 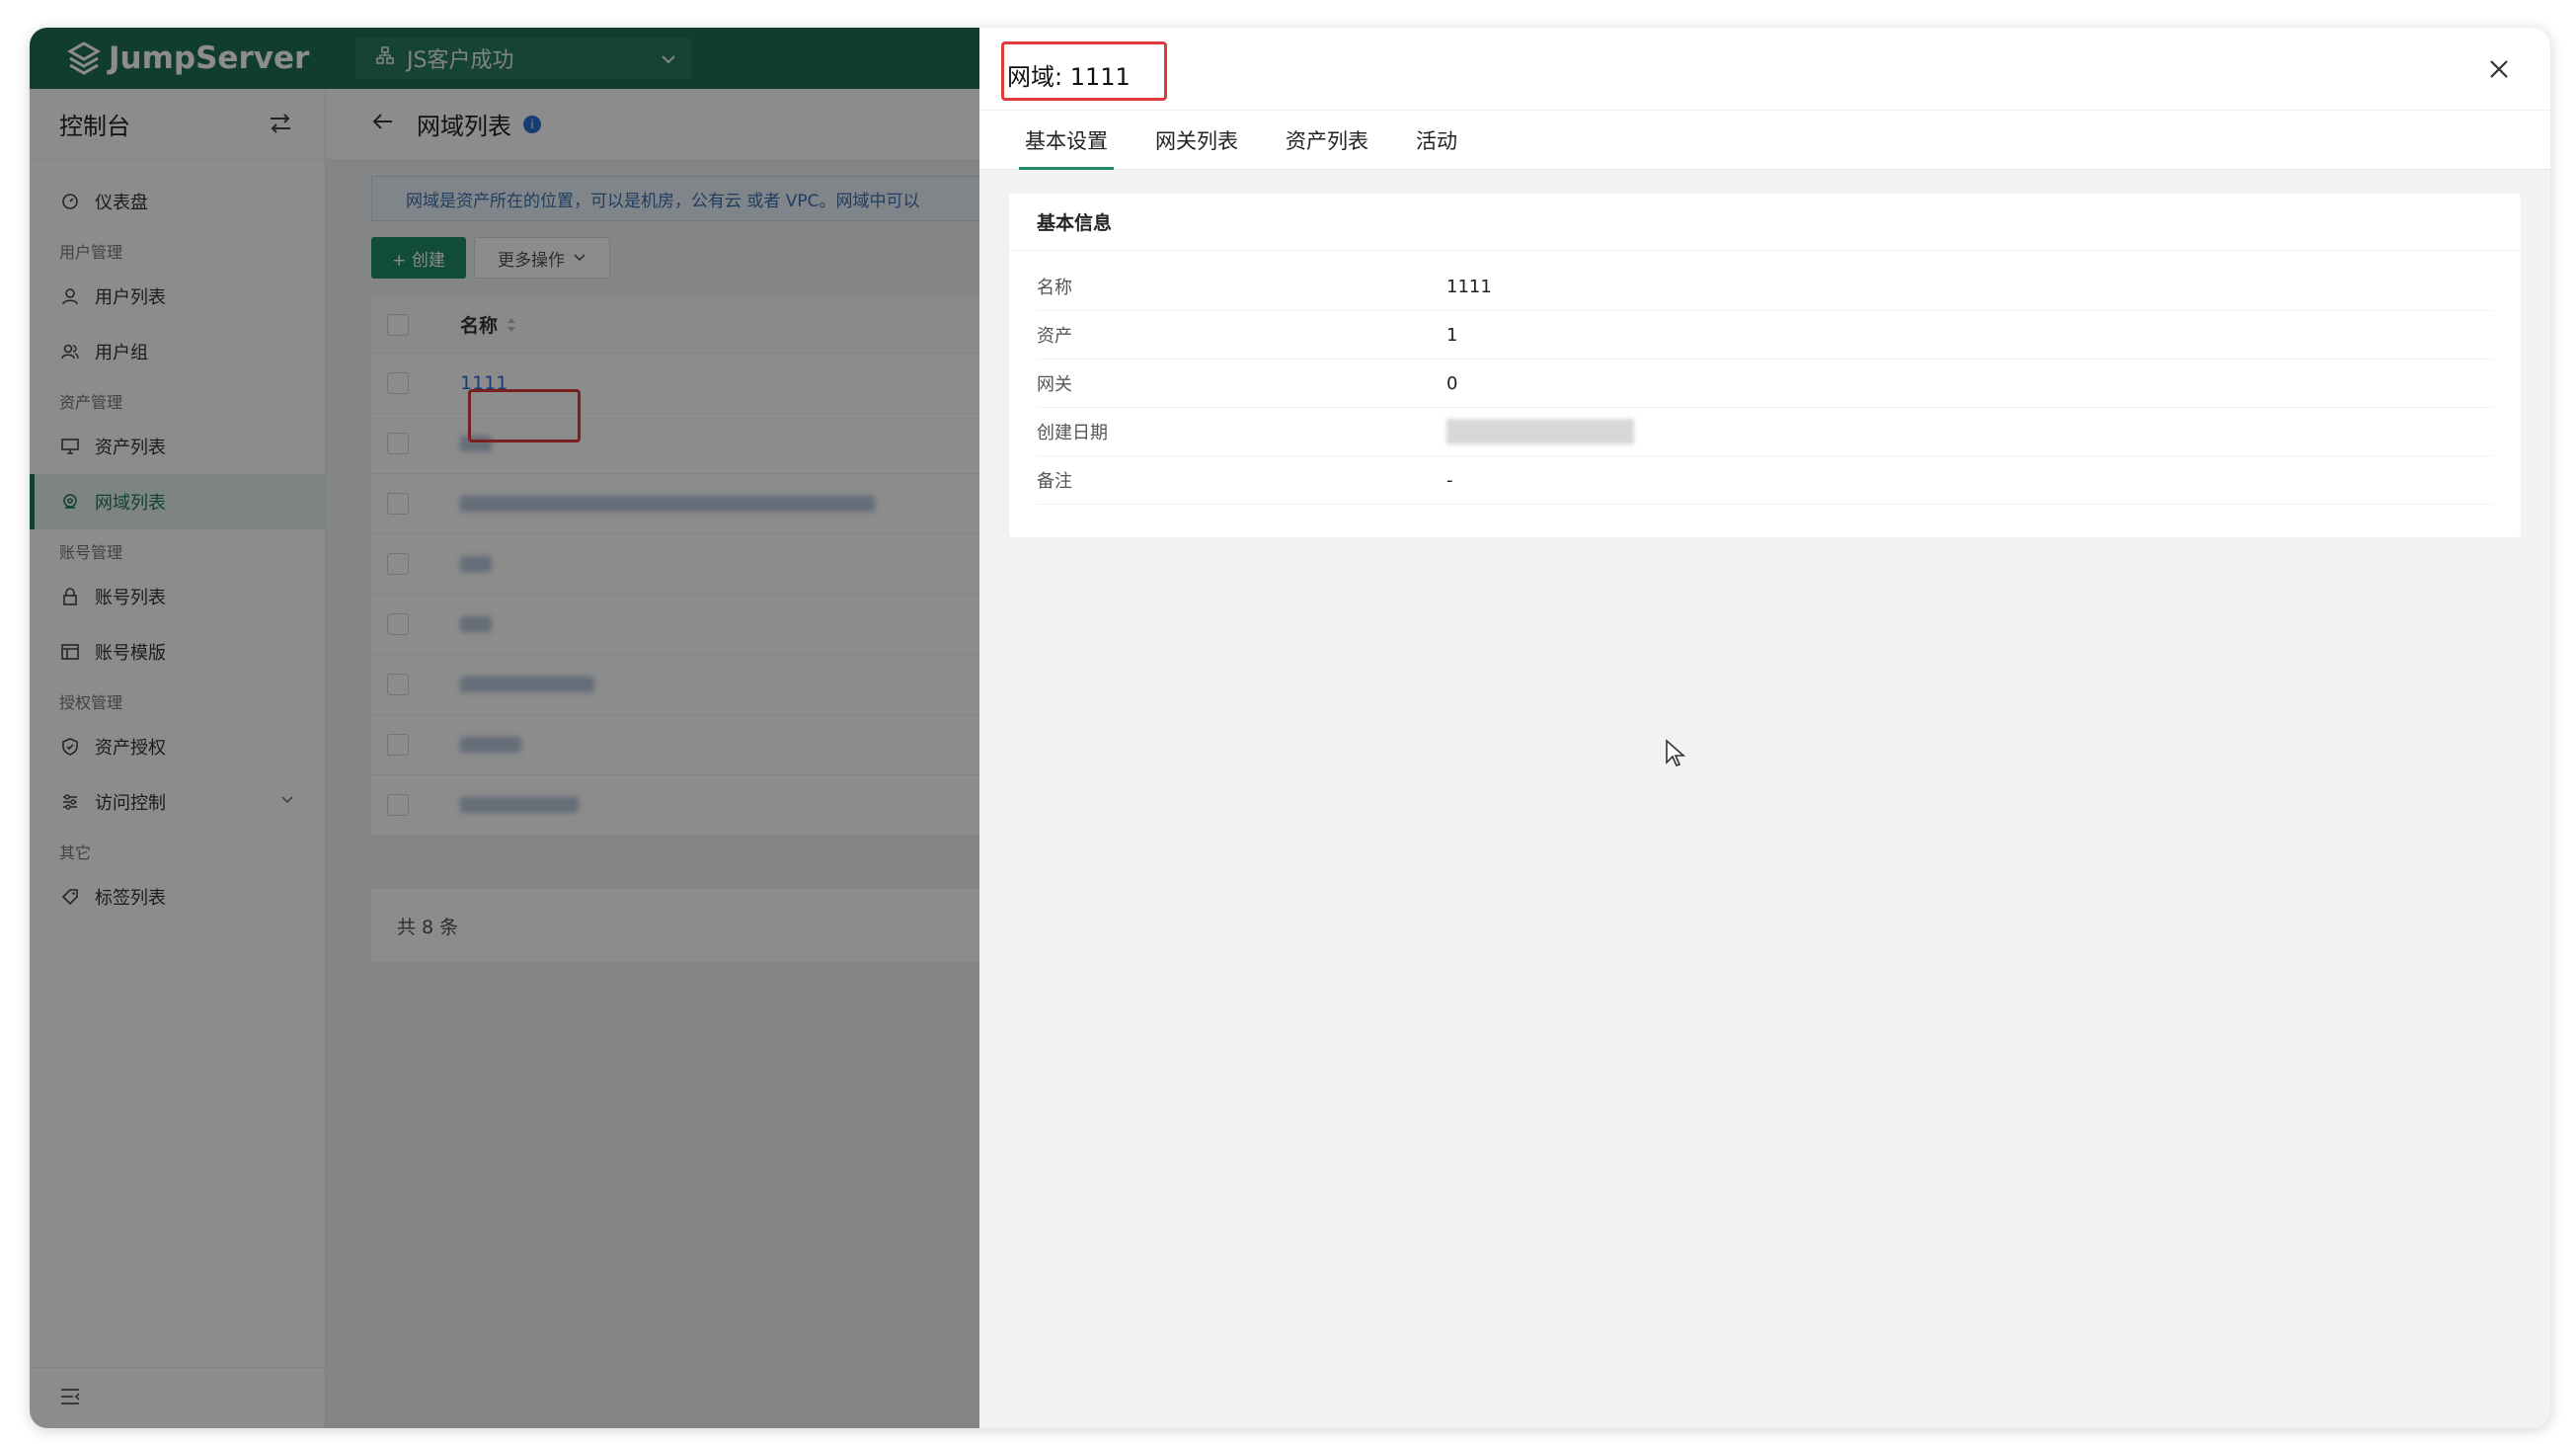 I want to click on drawer-header: 网域: 1111, so click(x=1764, y=69).